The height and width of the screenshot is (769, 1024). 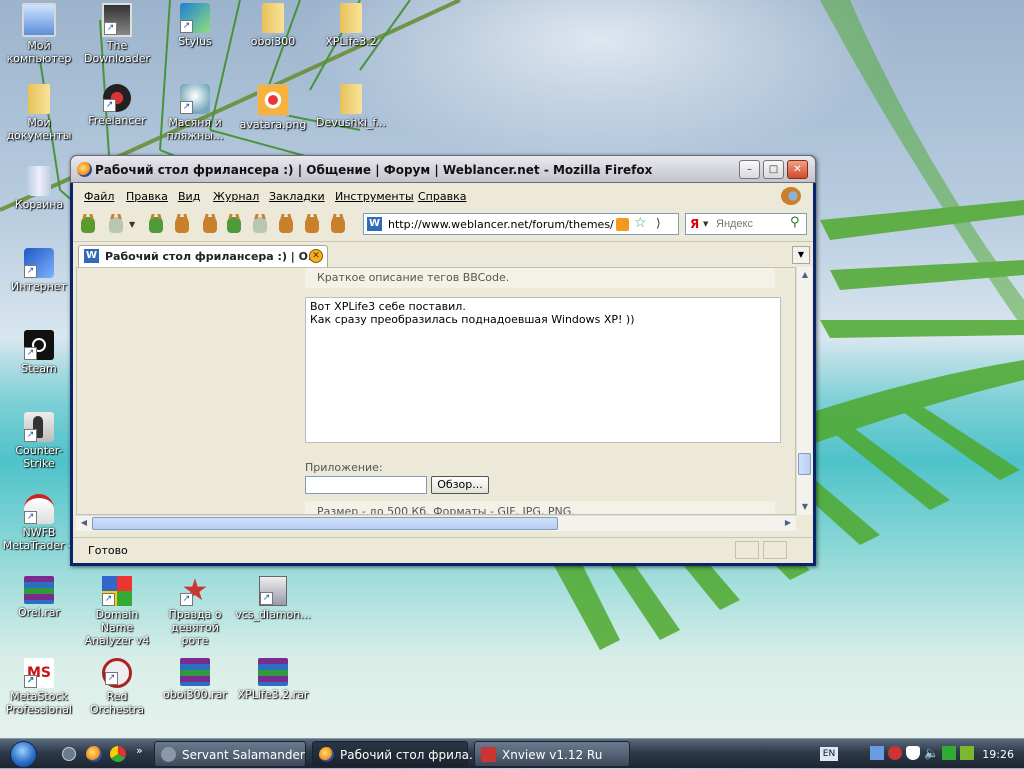 What do you see at coordinates (117, 105) in the screenshot?
I see `desktop-icon-freelancer: ↗ Freelancer` at bounding box center [117, 105].